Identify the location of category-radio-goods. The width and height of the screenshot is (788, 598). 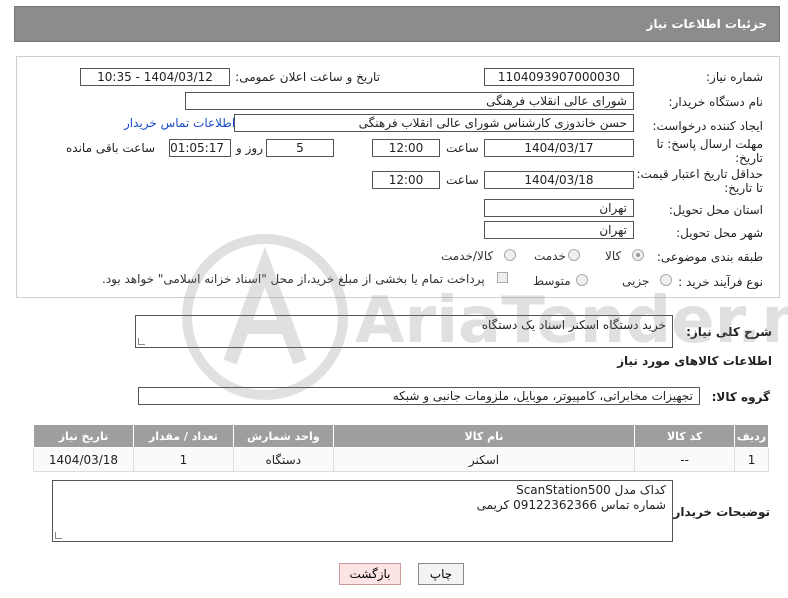
(638, 255).